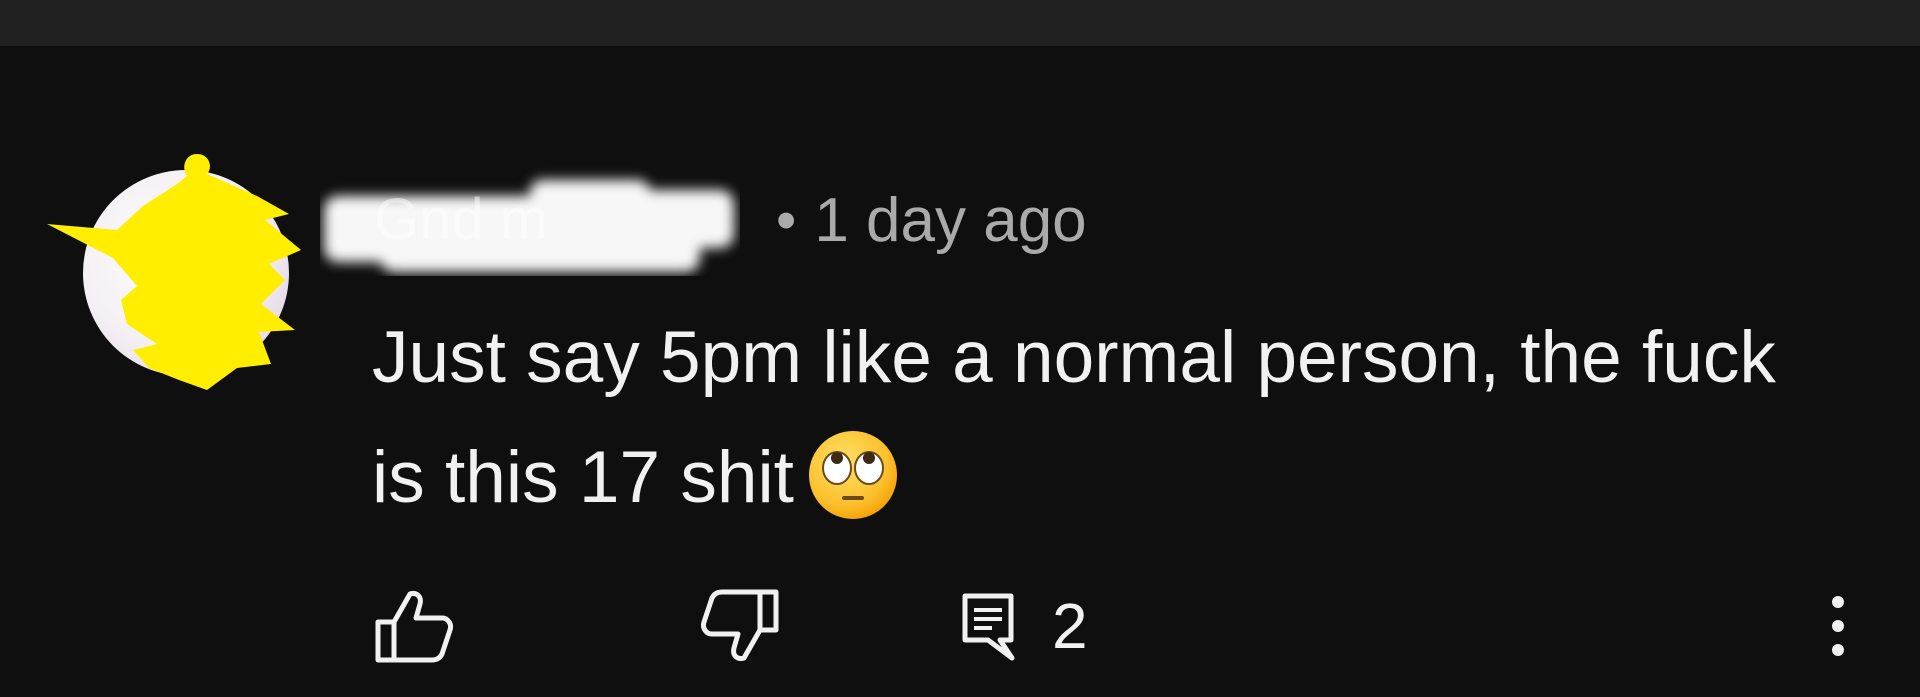 The image size is (1920, 697). I want to click on comment-header: Gnd m • 1 day ago, so click(703, 226).